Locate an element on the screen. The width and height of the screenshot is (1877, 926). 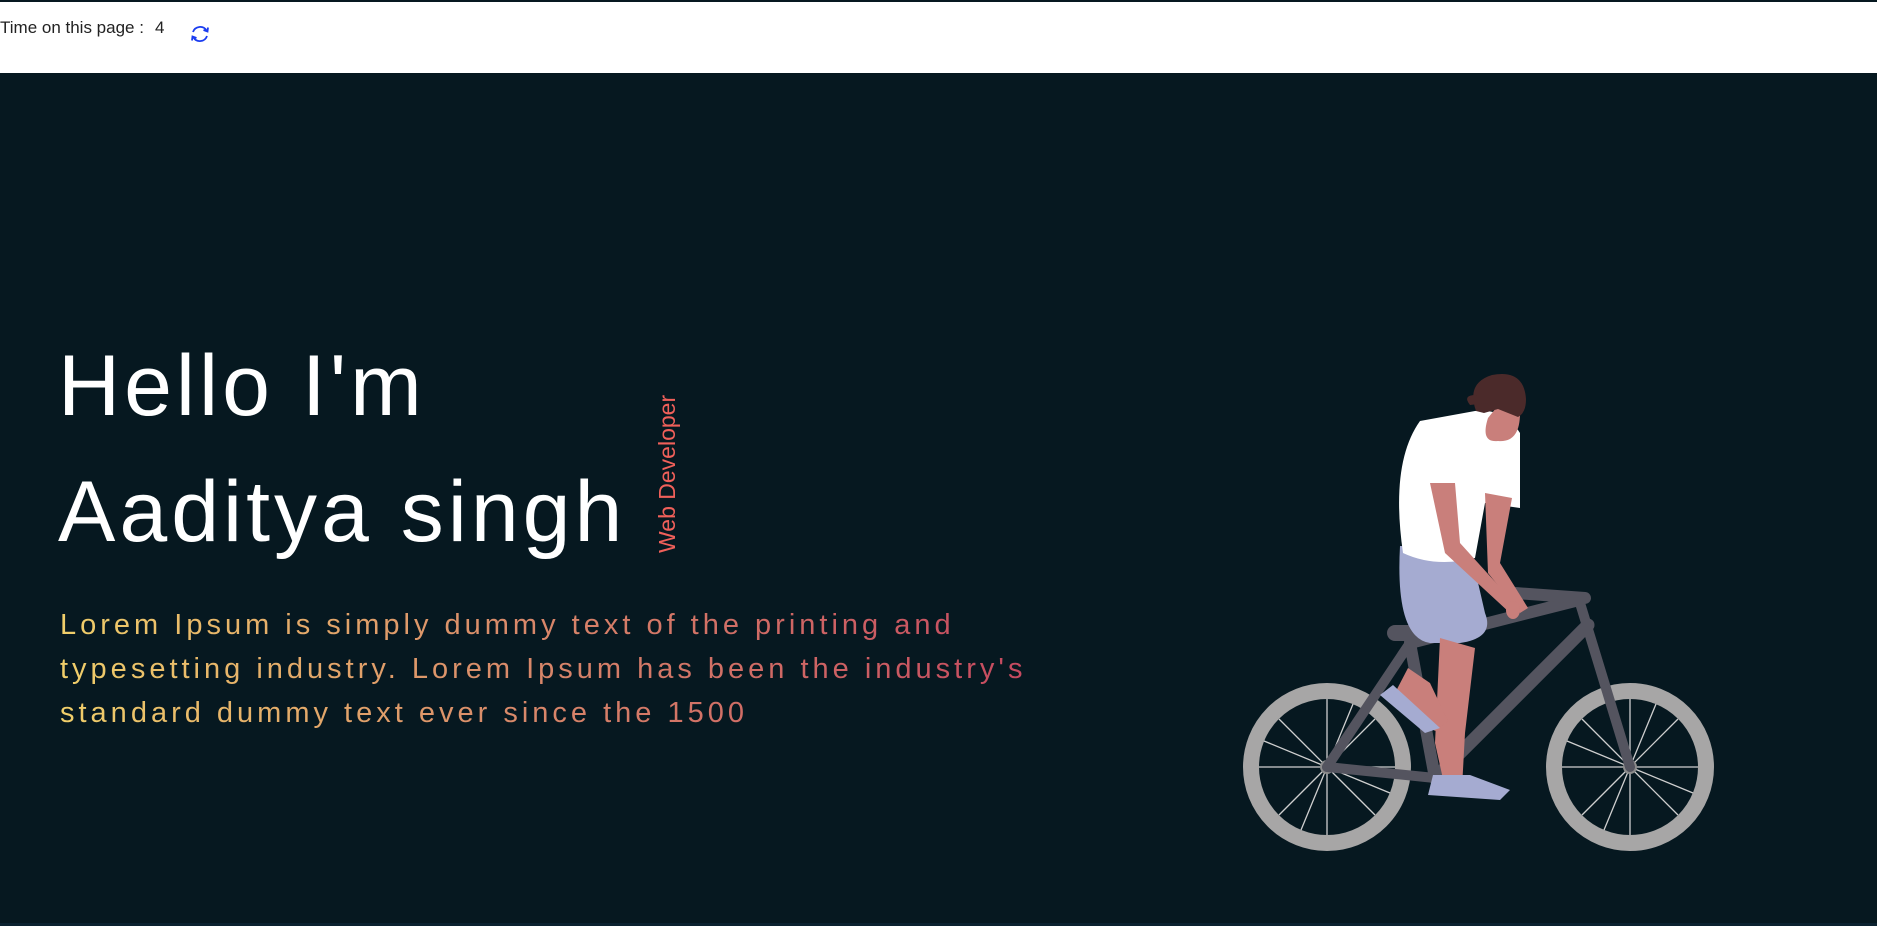
name-heading: Aaditya singh is located at coordinates (342, 512).